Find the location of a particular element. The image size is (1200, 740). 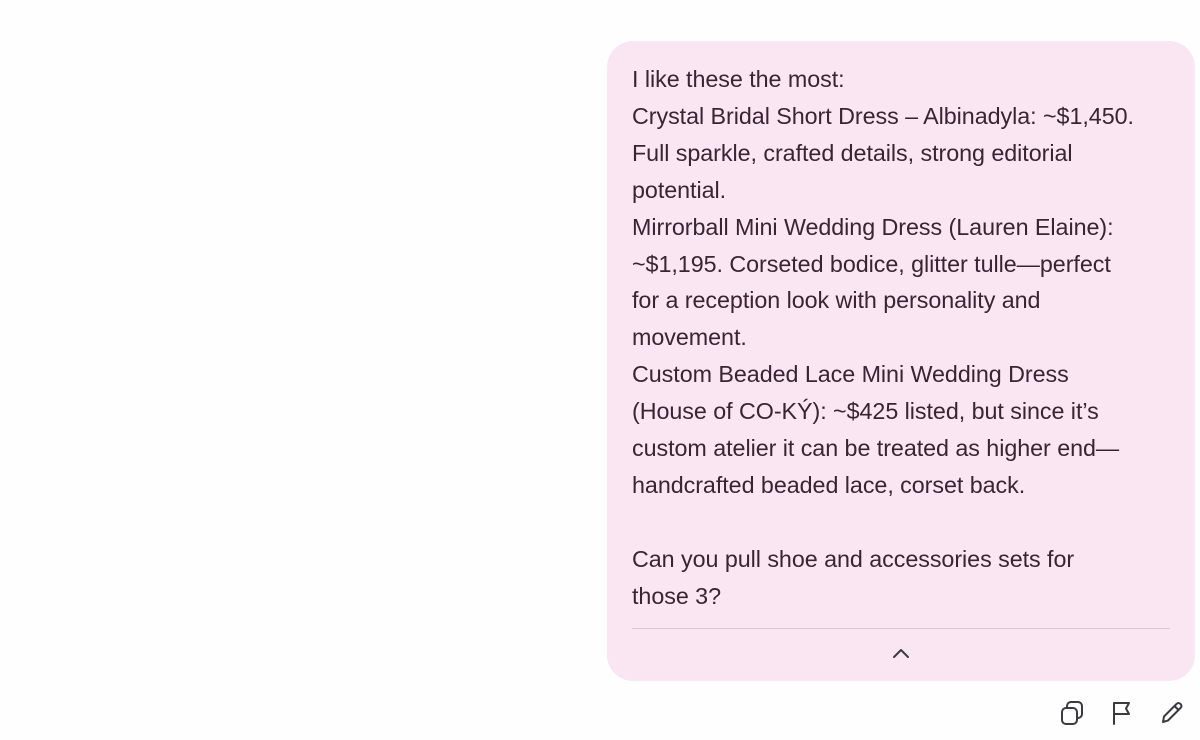

paragraph-break is located at coordinates (901, 522).